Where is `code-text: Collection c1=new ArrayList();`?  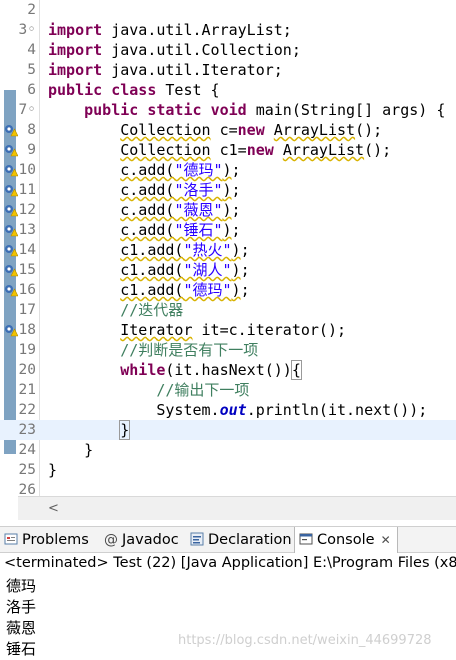 code-text: Collection c1=new ArrayList(); is located at coordinates (219, 150).